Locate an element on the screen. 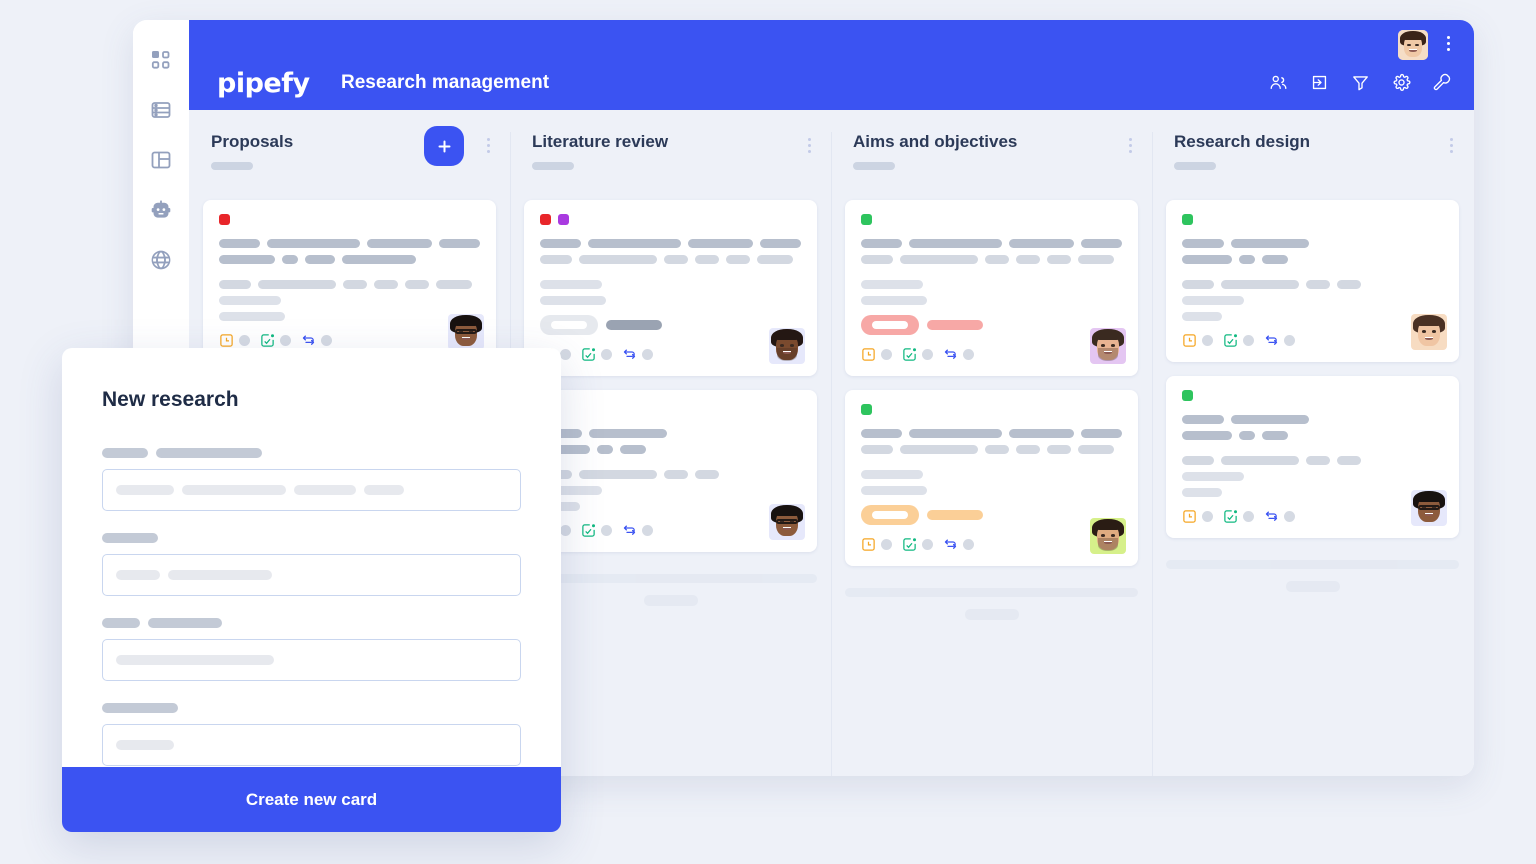 Image resolution: width=1536 pixels, height=864 pixels. members-icon is located at coordinates (1278, 82).